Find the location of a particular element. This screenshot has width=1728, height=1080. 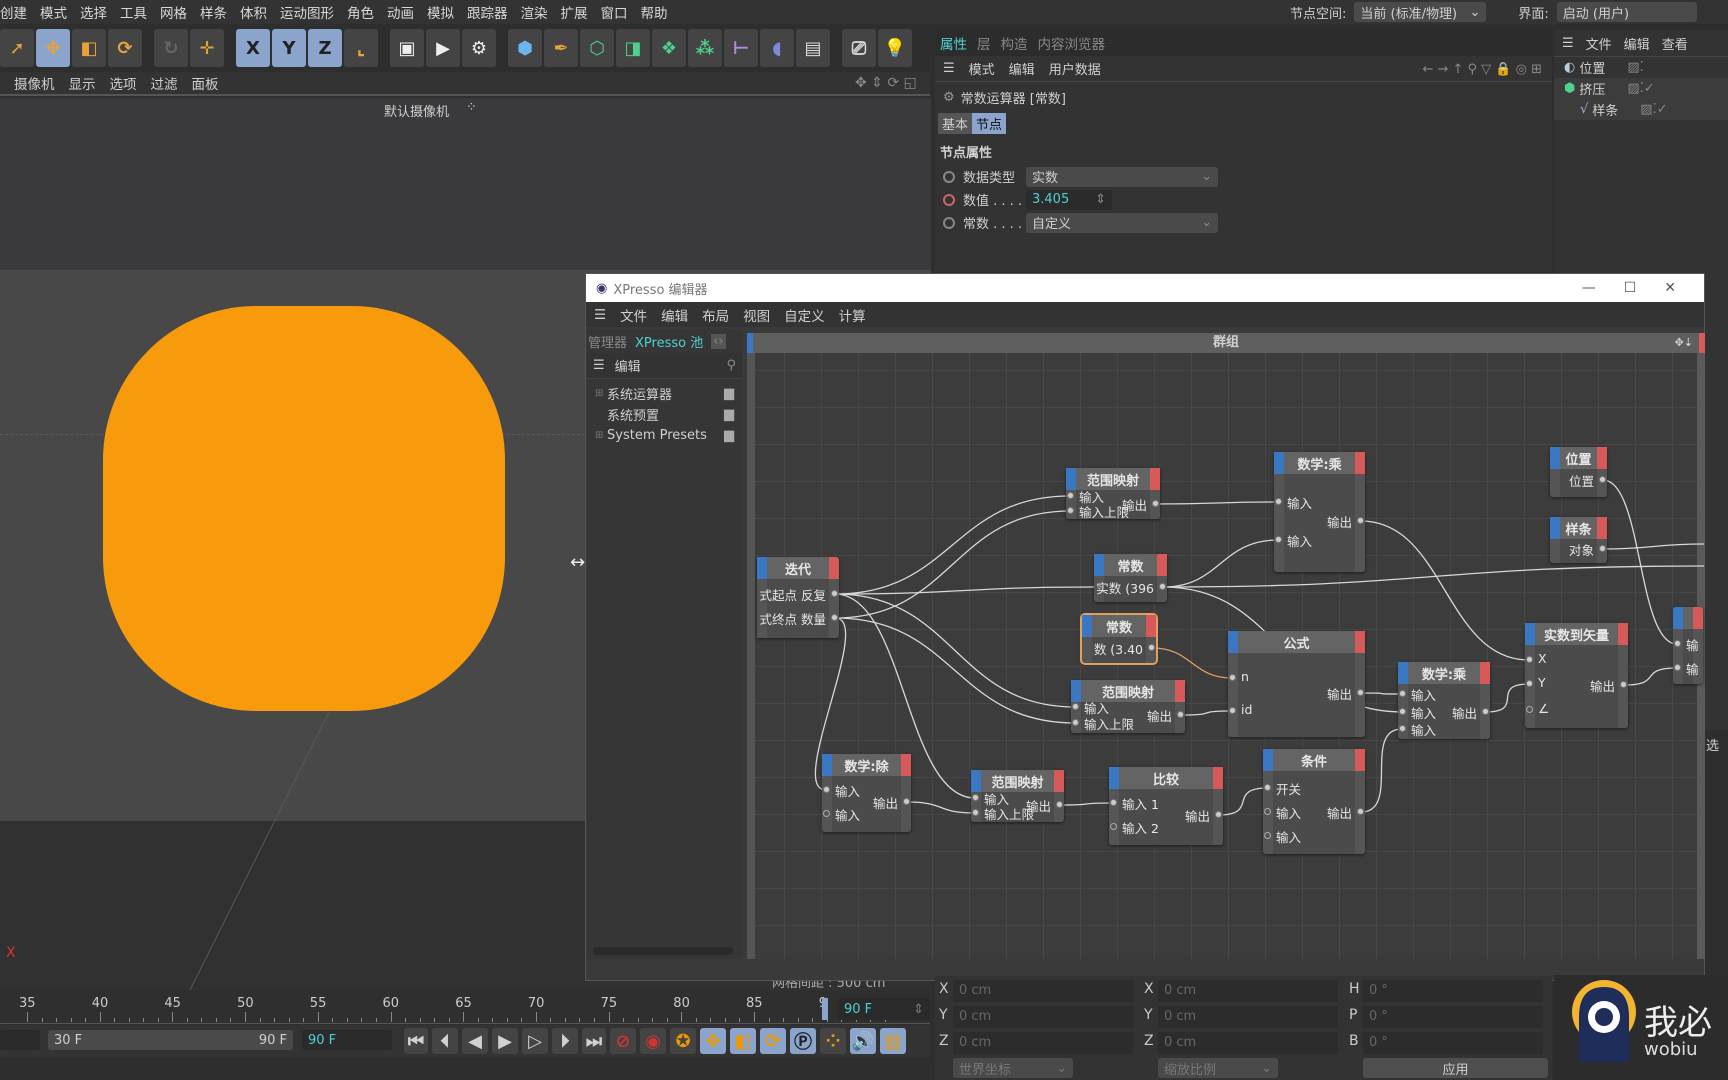

play-icon: ▶ is located at coordinates (505, 1041).